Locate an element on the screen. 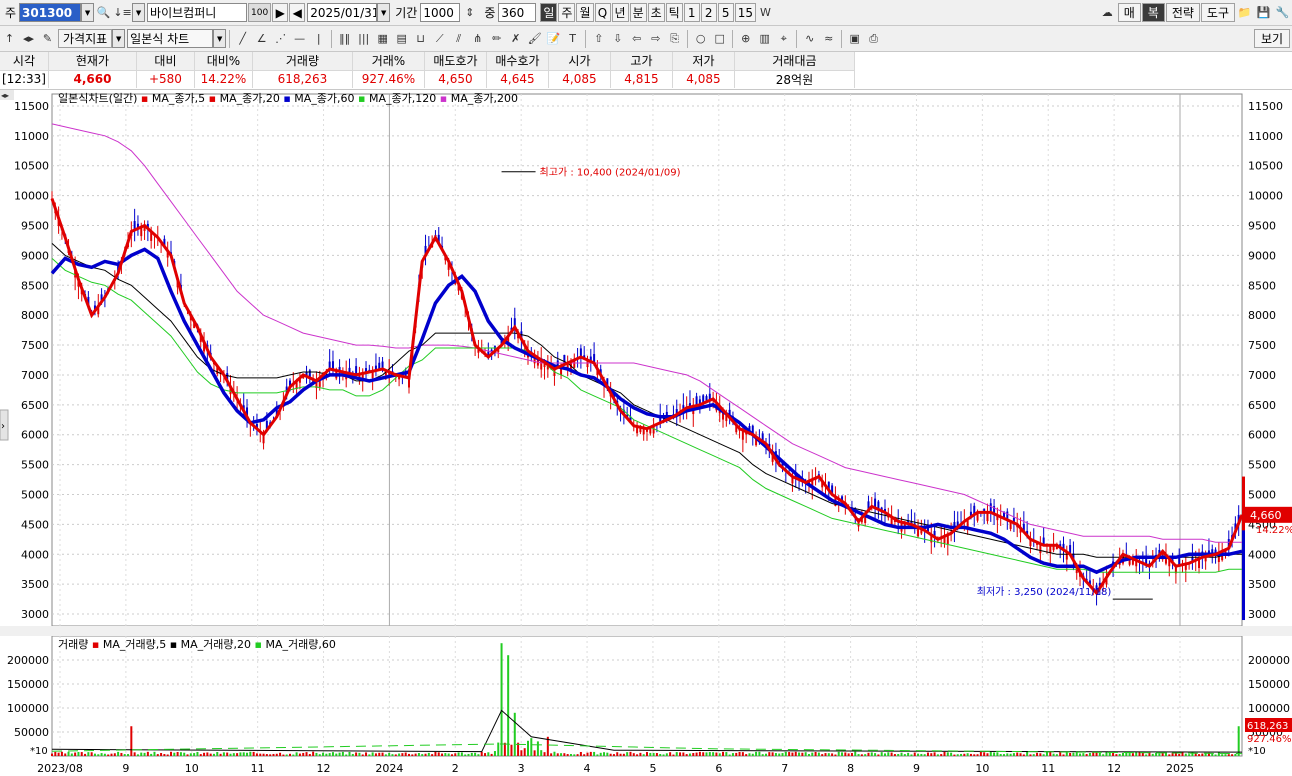  text-icon: T is located at coordinates (572, 38).